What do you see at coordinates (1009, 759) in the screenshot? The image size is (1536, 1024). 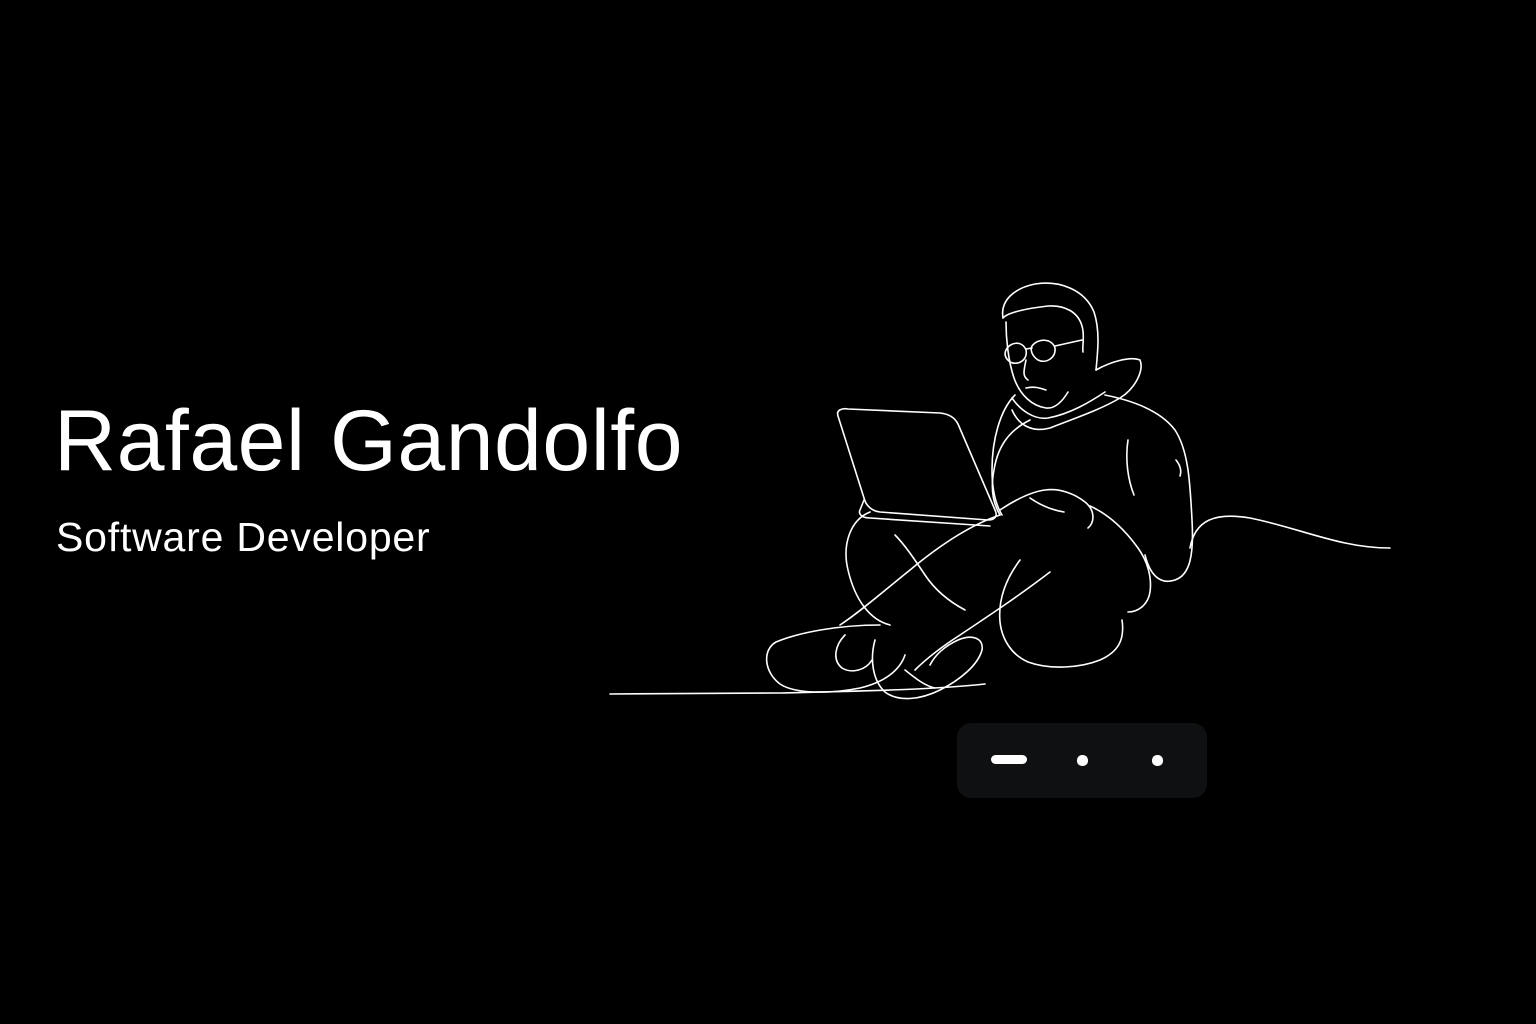 I see `carousel-dot-1-active` at bounding box center [1009, 759].